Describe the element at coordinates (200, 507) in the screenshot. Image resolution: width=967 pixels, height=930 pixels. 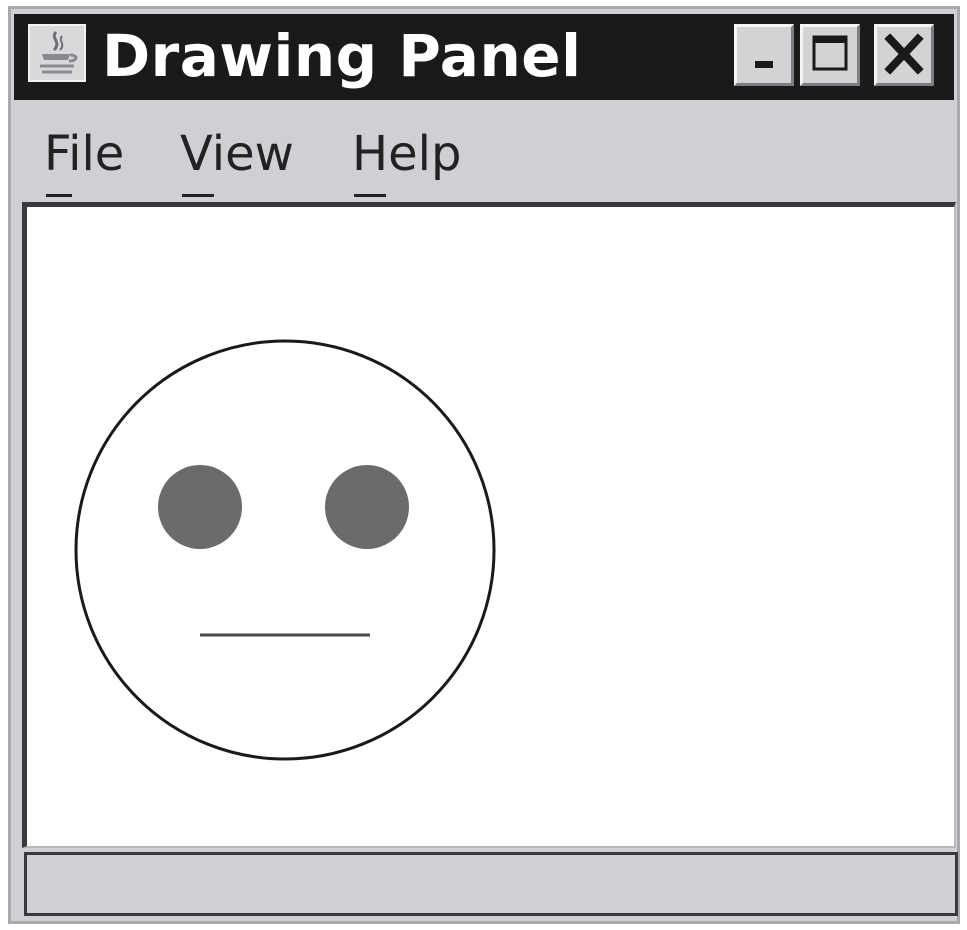
I see `left-eye` at that location.